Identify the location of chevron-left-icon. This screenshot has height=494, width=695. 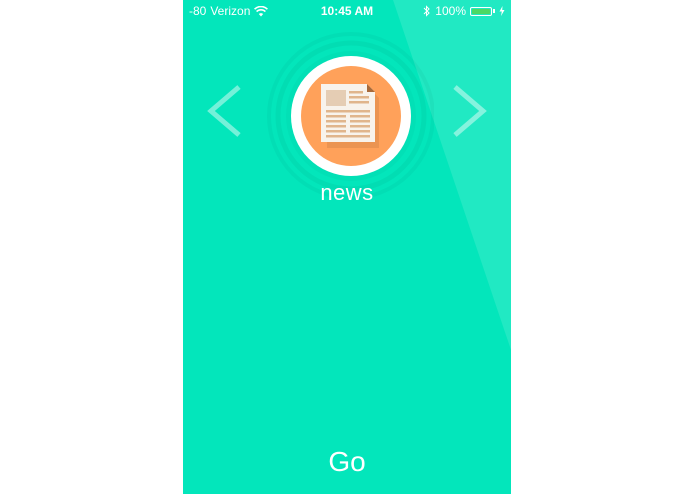
(224, 111).